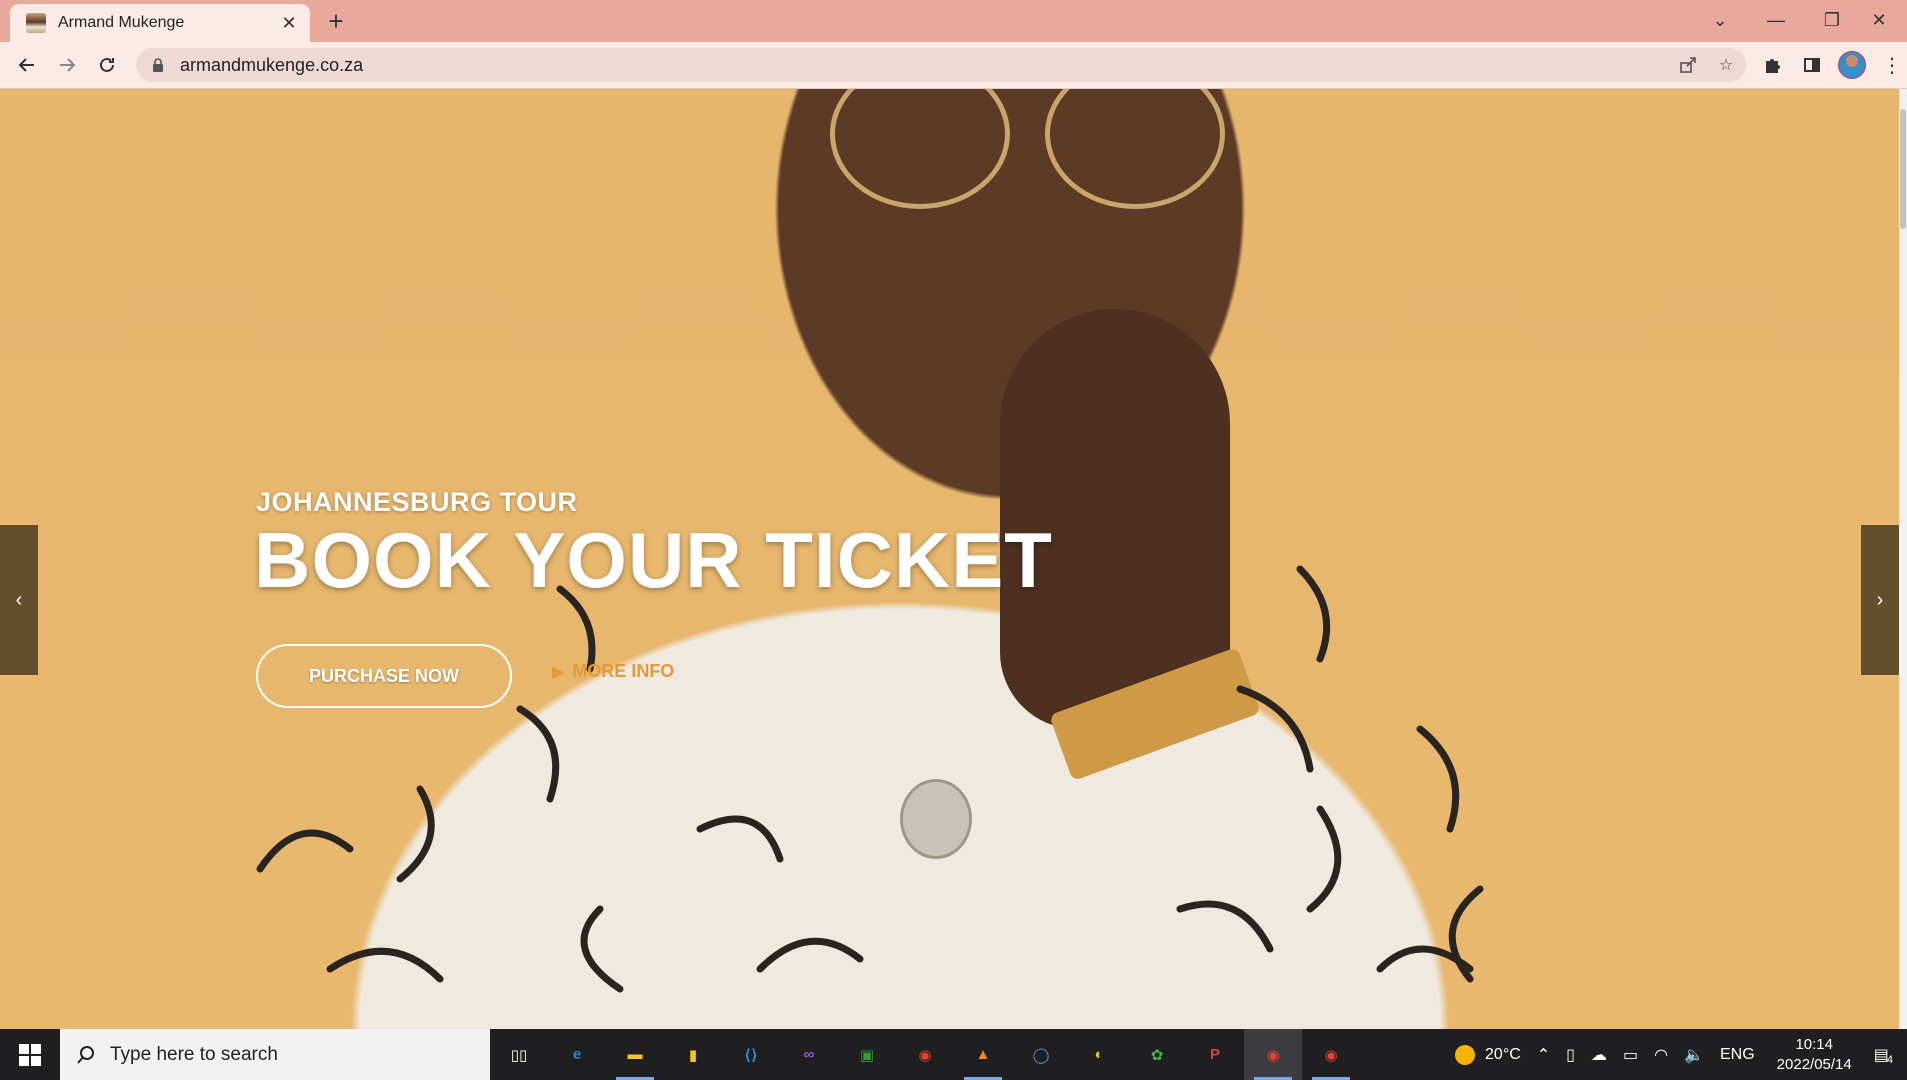 The width and height of the screenshot is (1907, 1080). Describe the element at coordinates (194, 1054) in the screenshot. I see `search-placeholder: Type here to search` at that location.